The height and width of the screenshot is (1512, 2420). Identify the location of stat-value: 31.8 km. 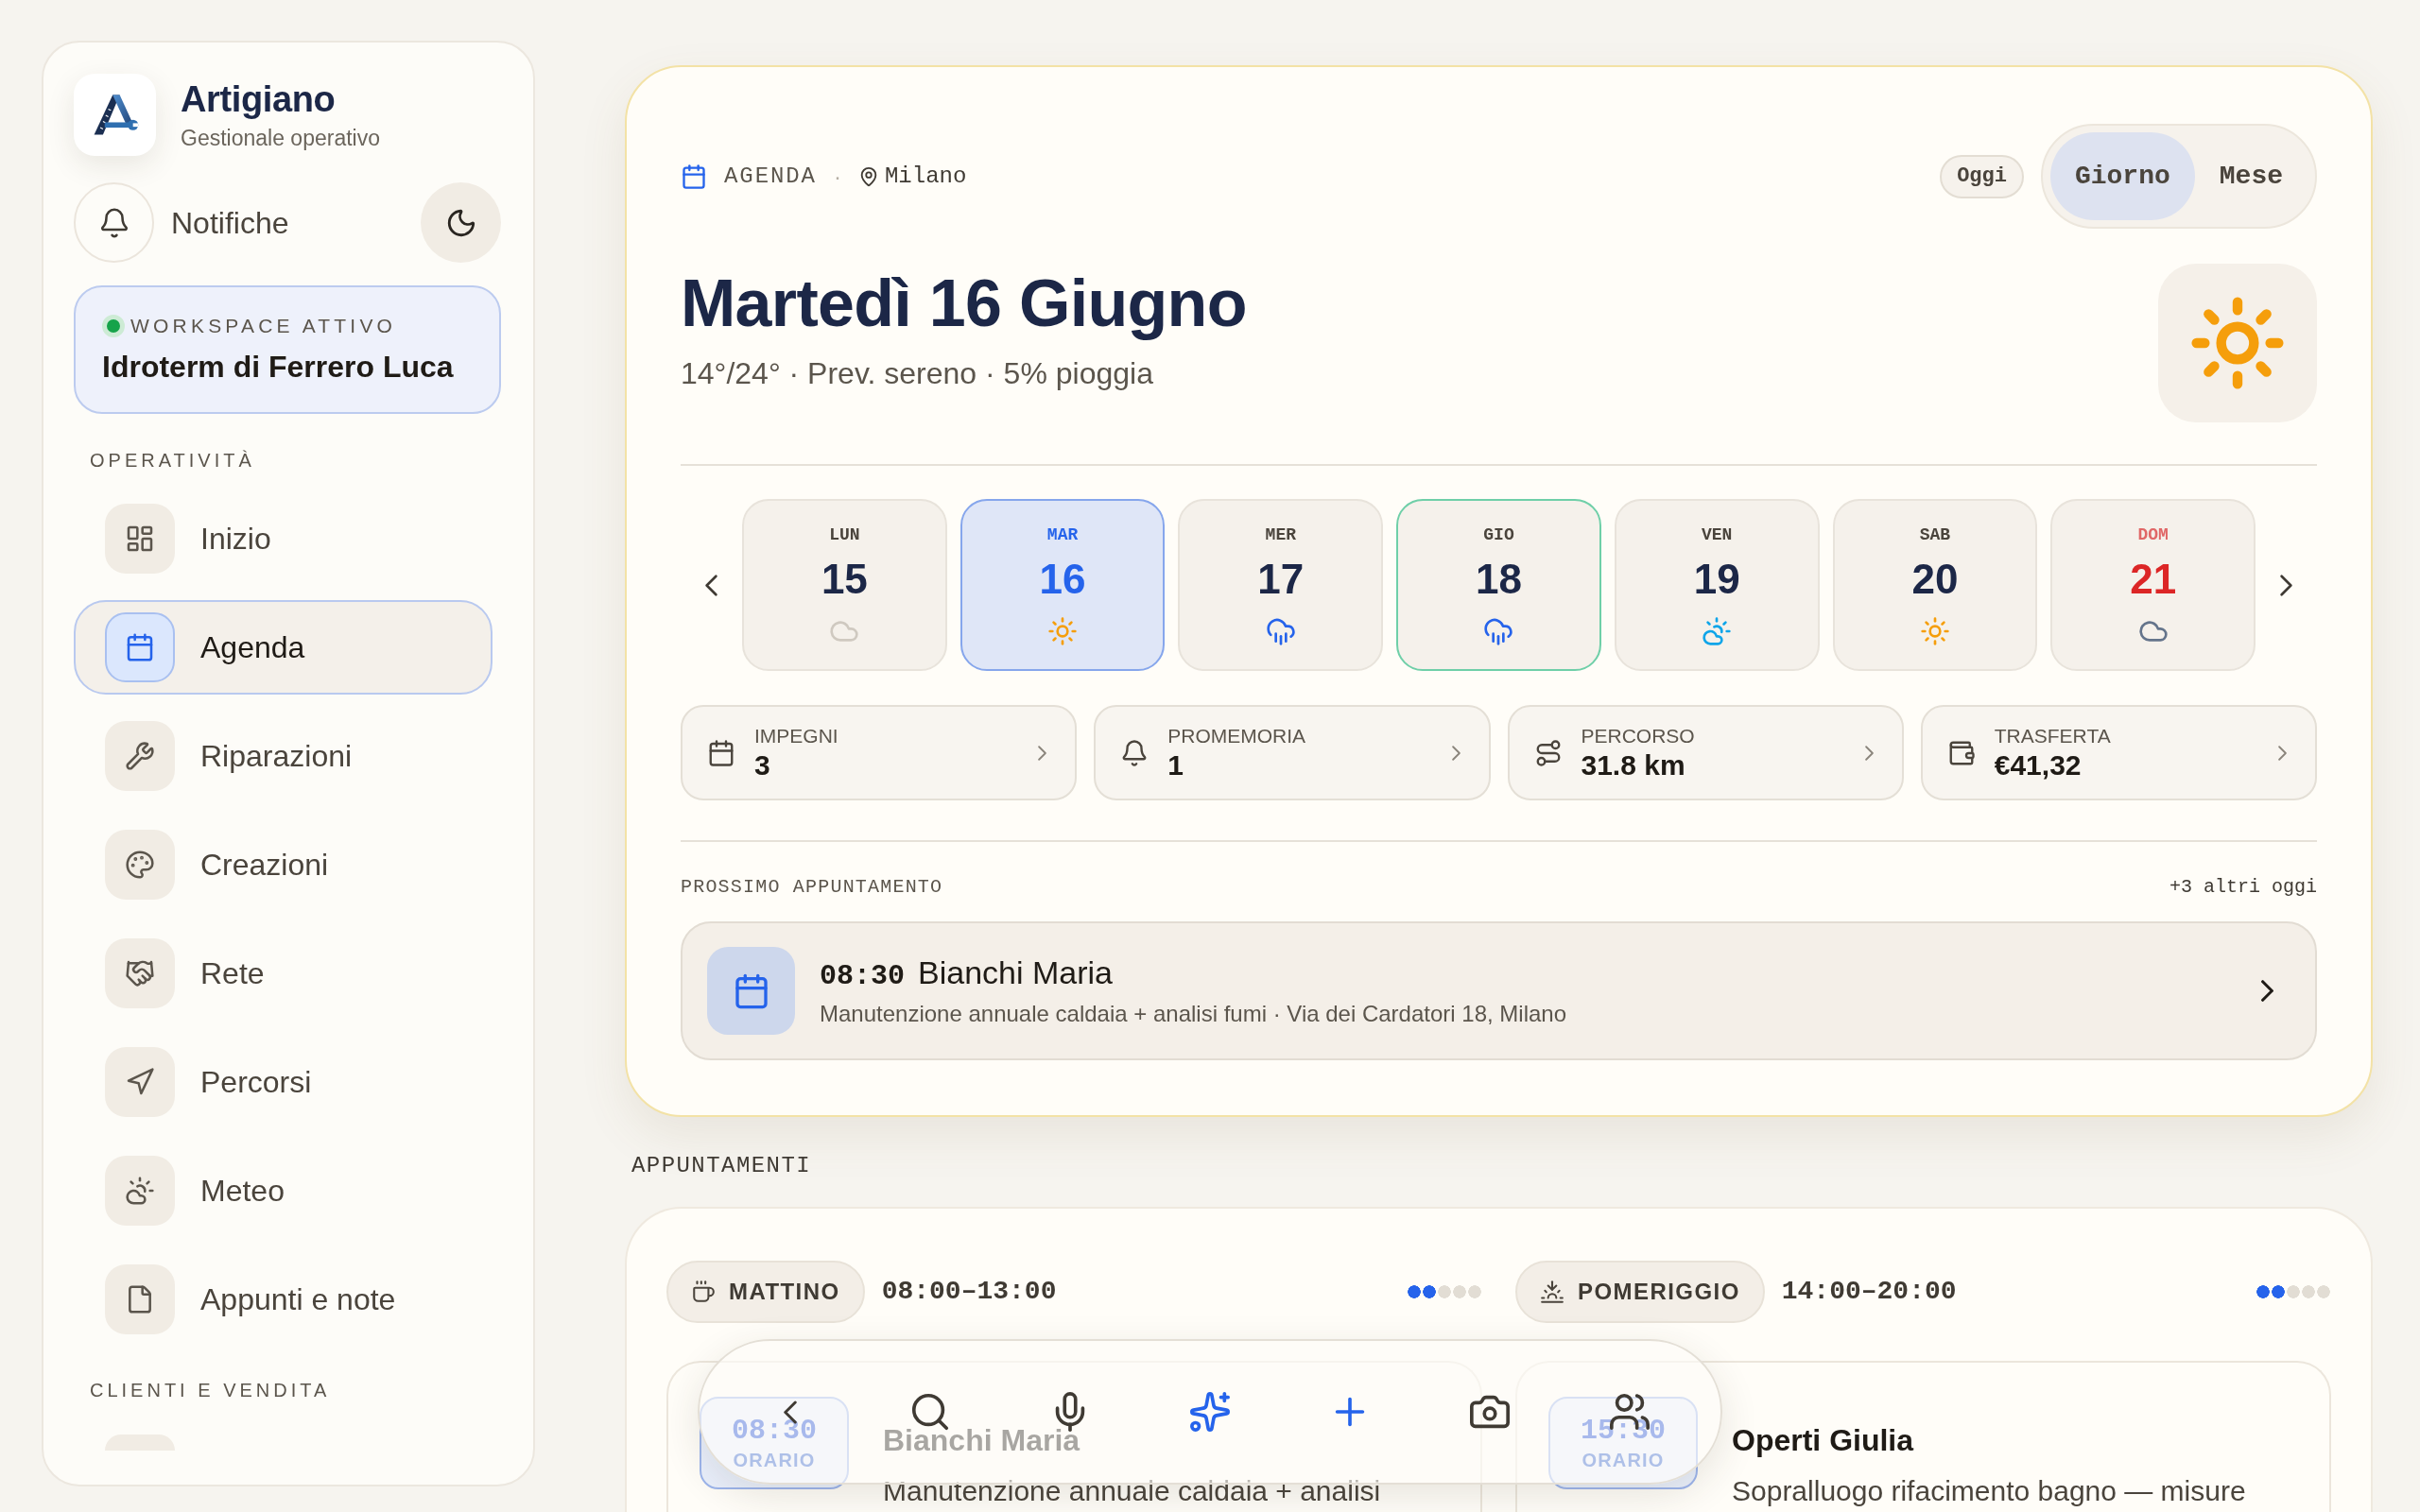
(1633, 764).